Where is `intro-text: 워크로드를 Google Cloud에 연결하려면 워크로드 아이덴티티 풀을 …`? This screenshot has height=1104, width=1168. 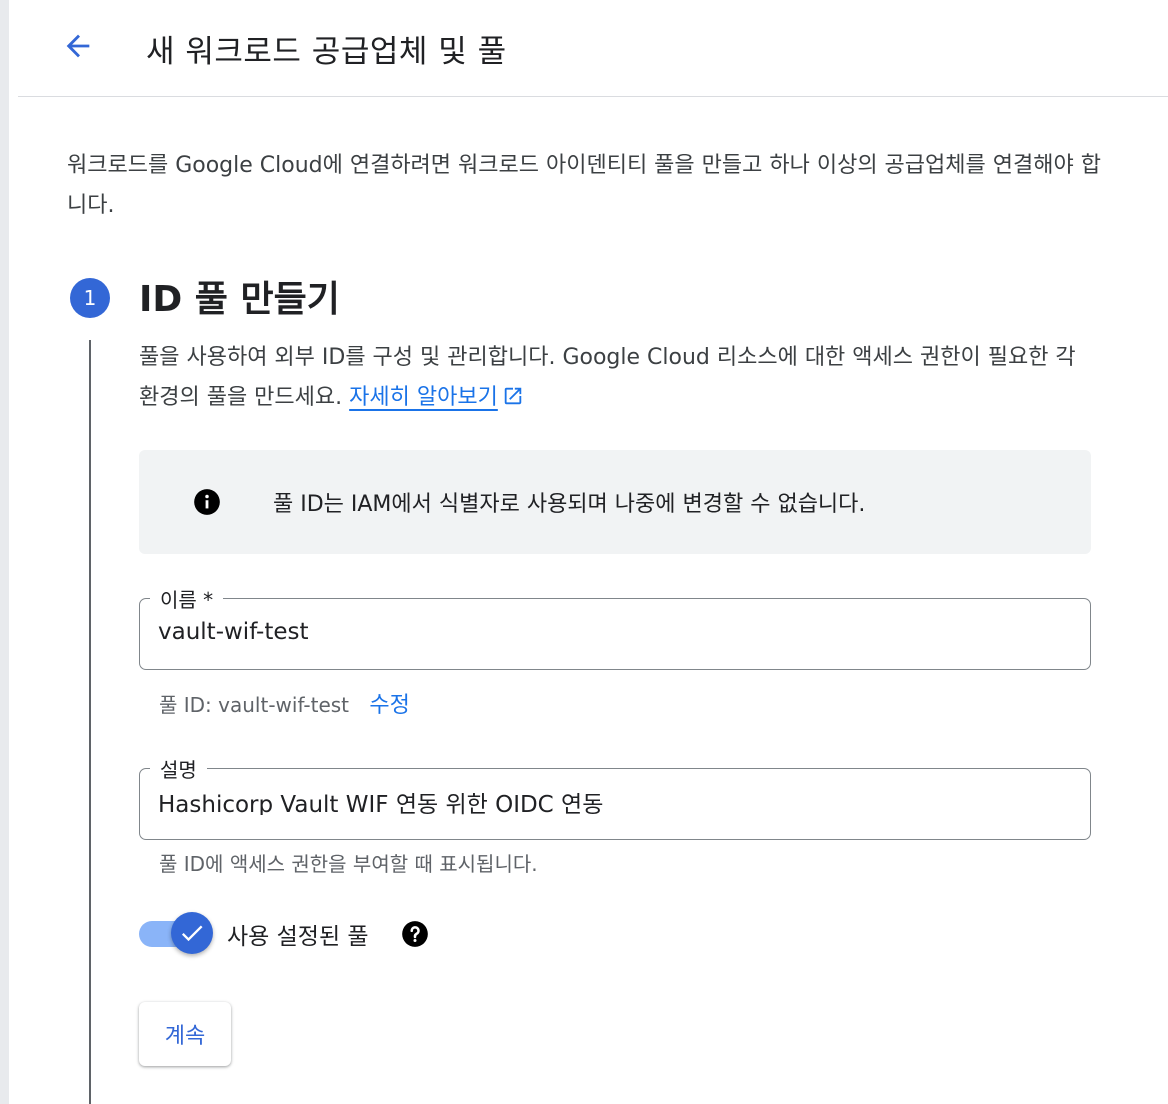 intro-text: 워크로드를 Google Cloud에 연결하려면 워크로드 아이덴티티 풀을 … is located at coordinates (584, 185).